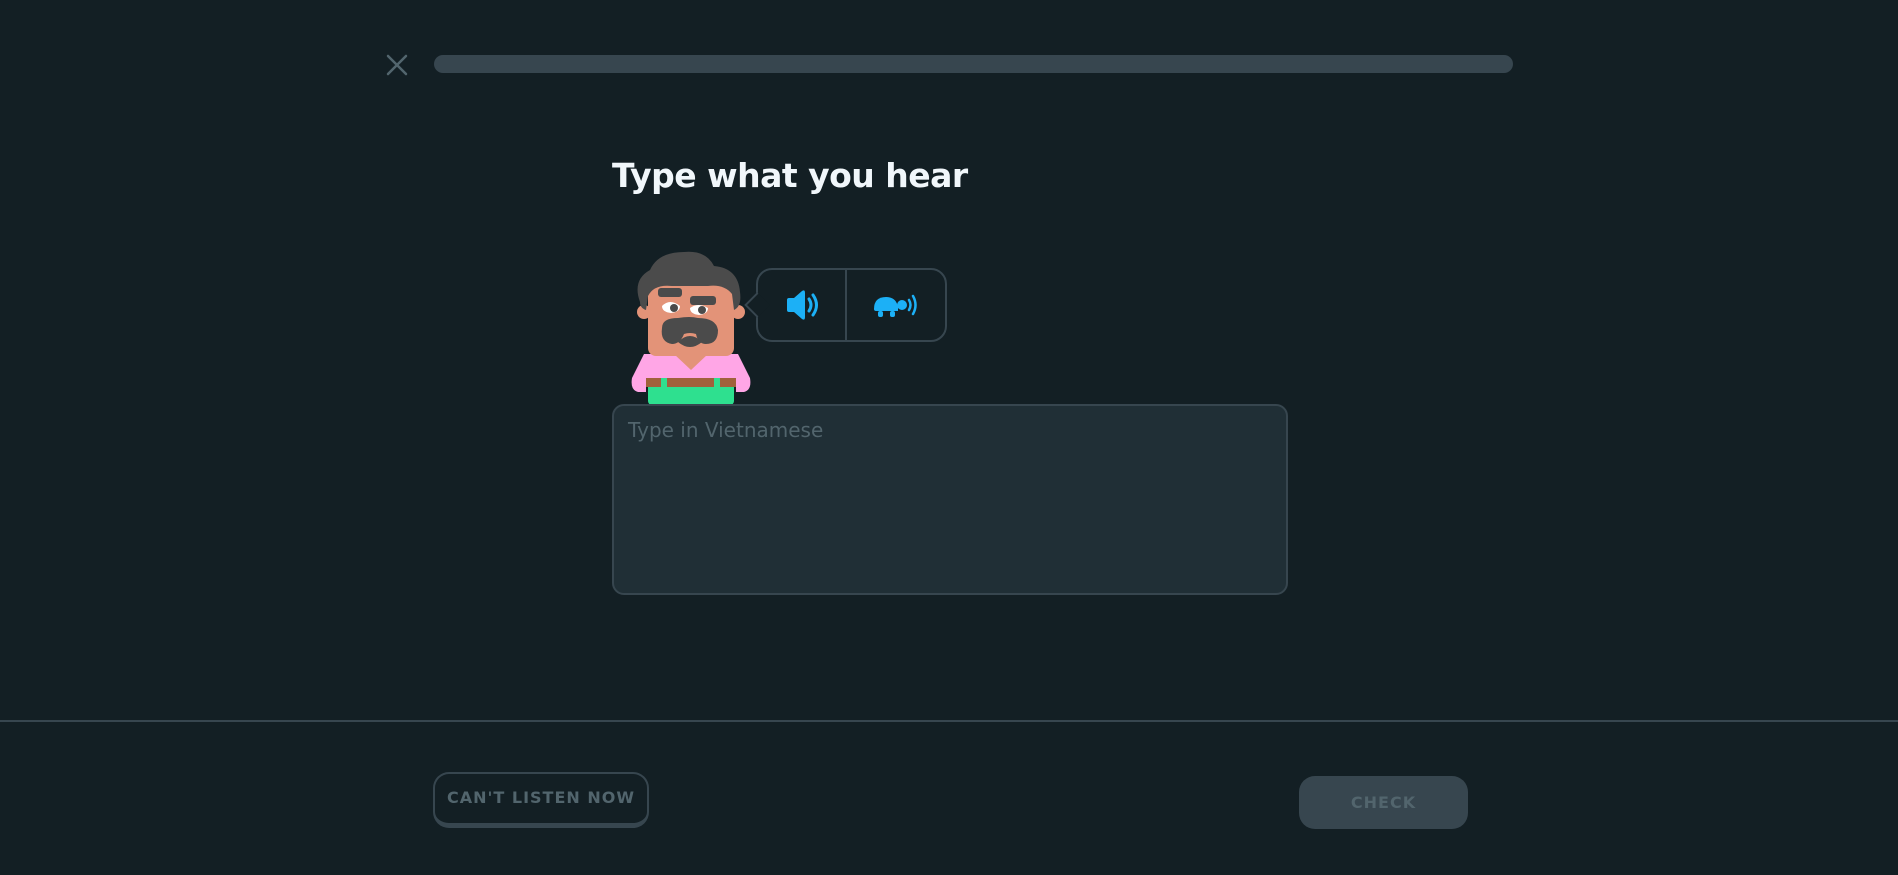 The width and height of the screenshot is (1898, 875). I want to click on close-button, so click(397, 65).